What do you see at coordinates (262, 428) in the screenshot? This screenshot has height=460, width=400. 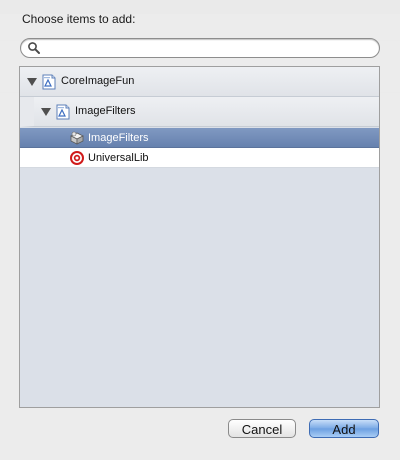 I see `cancel-button: Cancel` at bounding box center [262, 428].